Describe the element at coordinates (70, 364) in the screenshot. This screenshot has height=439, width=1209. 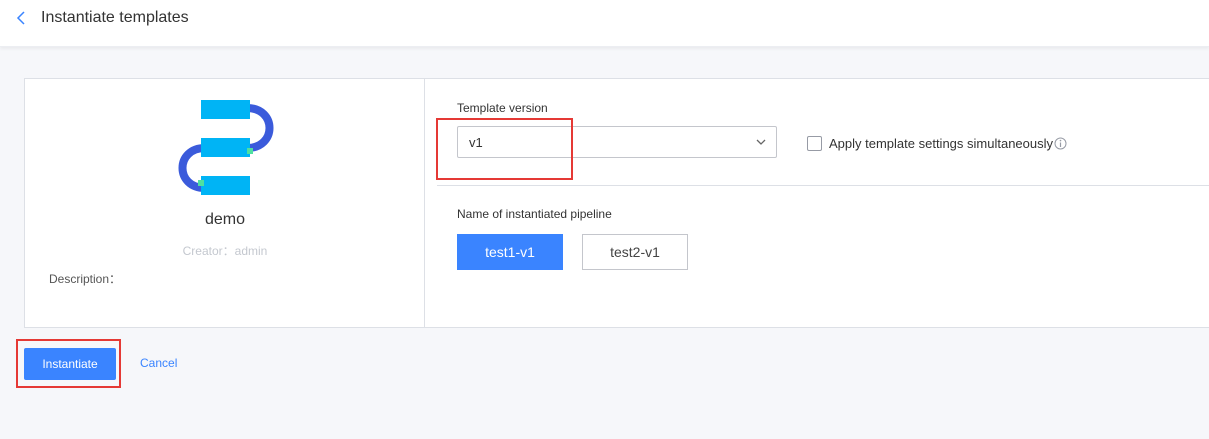
I see `instantiate-button: Instantiate` at that location.